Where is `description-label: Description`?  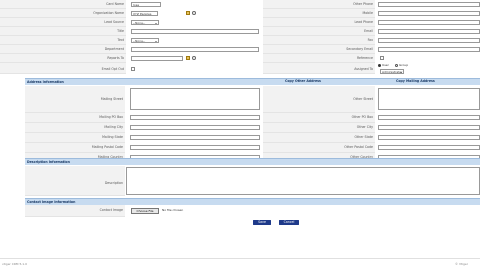
description-label: Description is located at coordinates (113, 183).